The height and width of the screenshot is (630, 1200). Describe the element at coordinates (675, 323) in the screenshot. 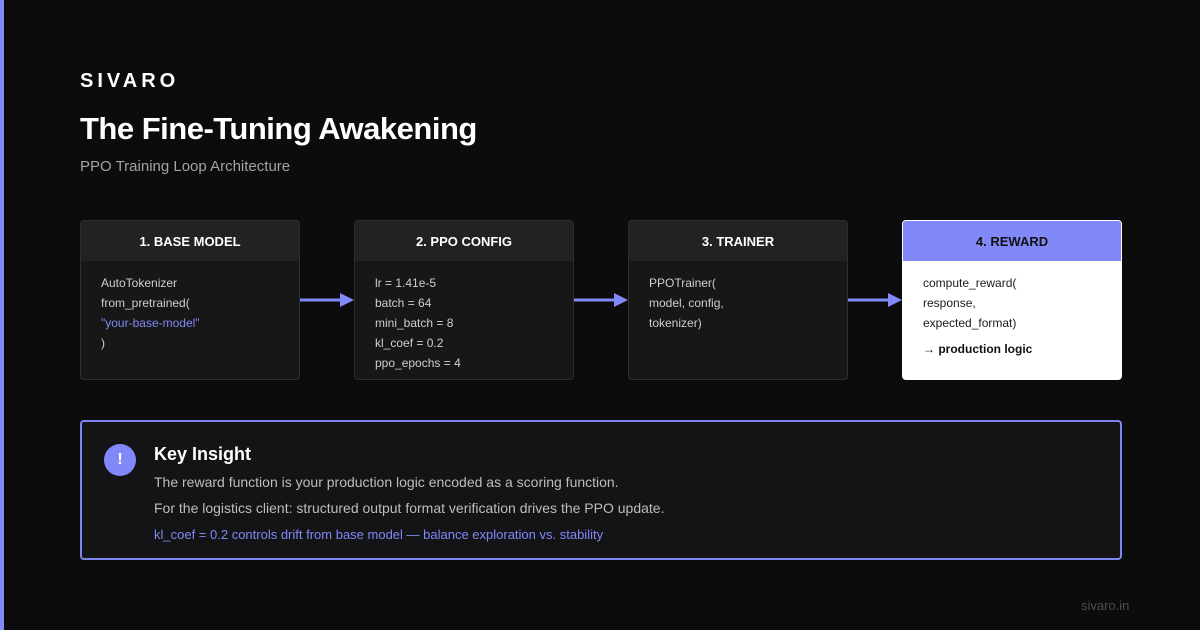

I see `code-line: tokenizer)` at that location.